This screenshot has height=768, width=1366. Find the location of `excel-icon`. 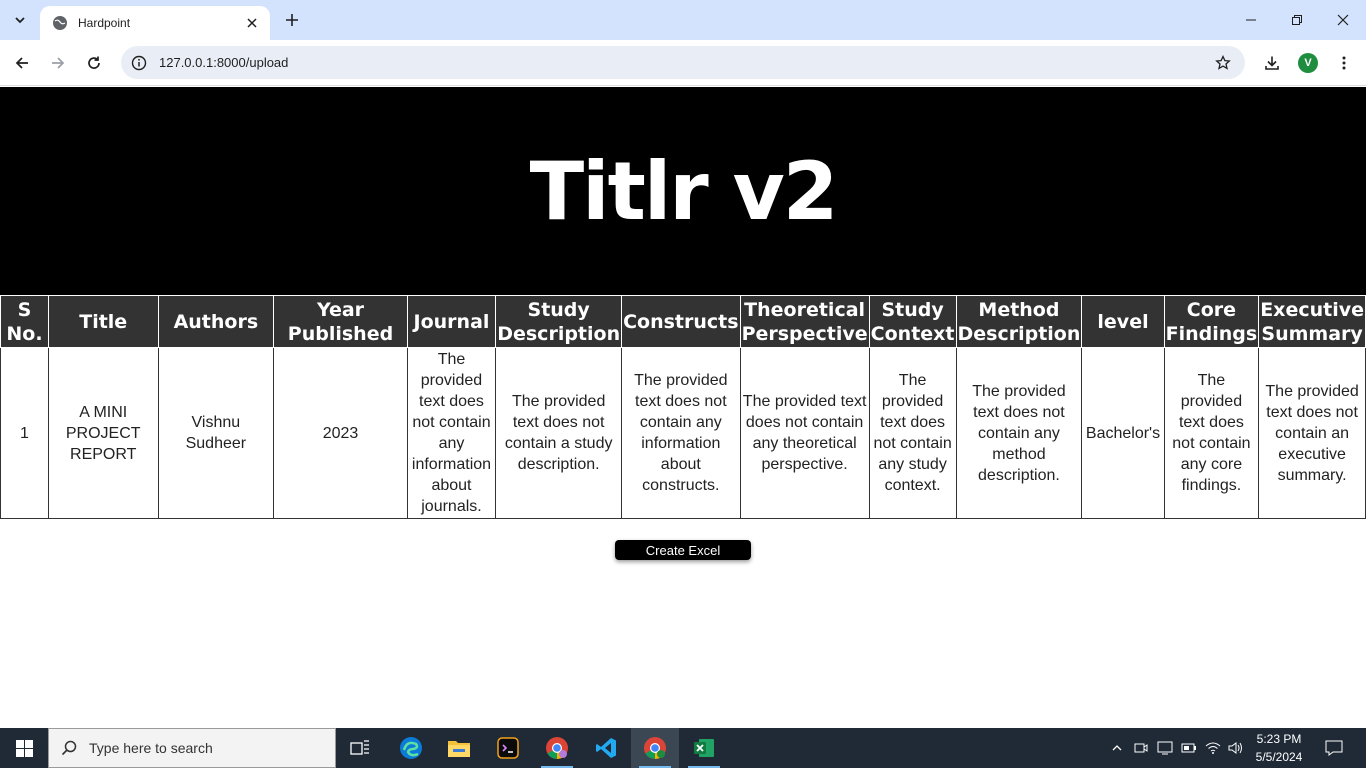

excel-icon is located at coordinates (704, 748).